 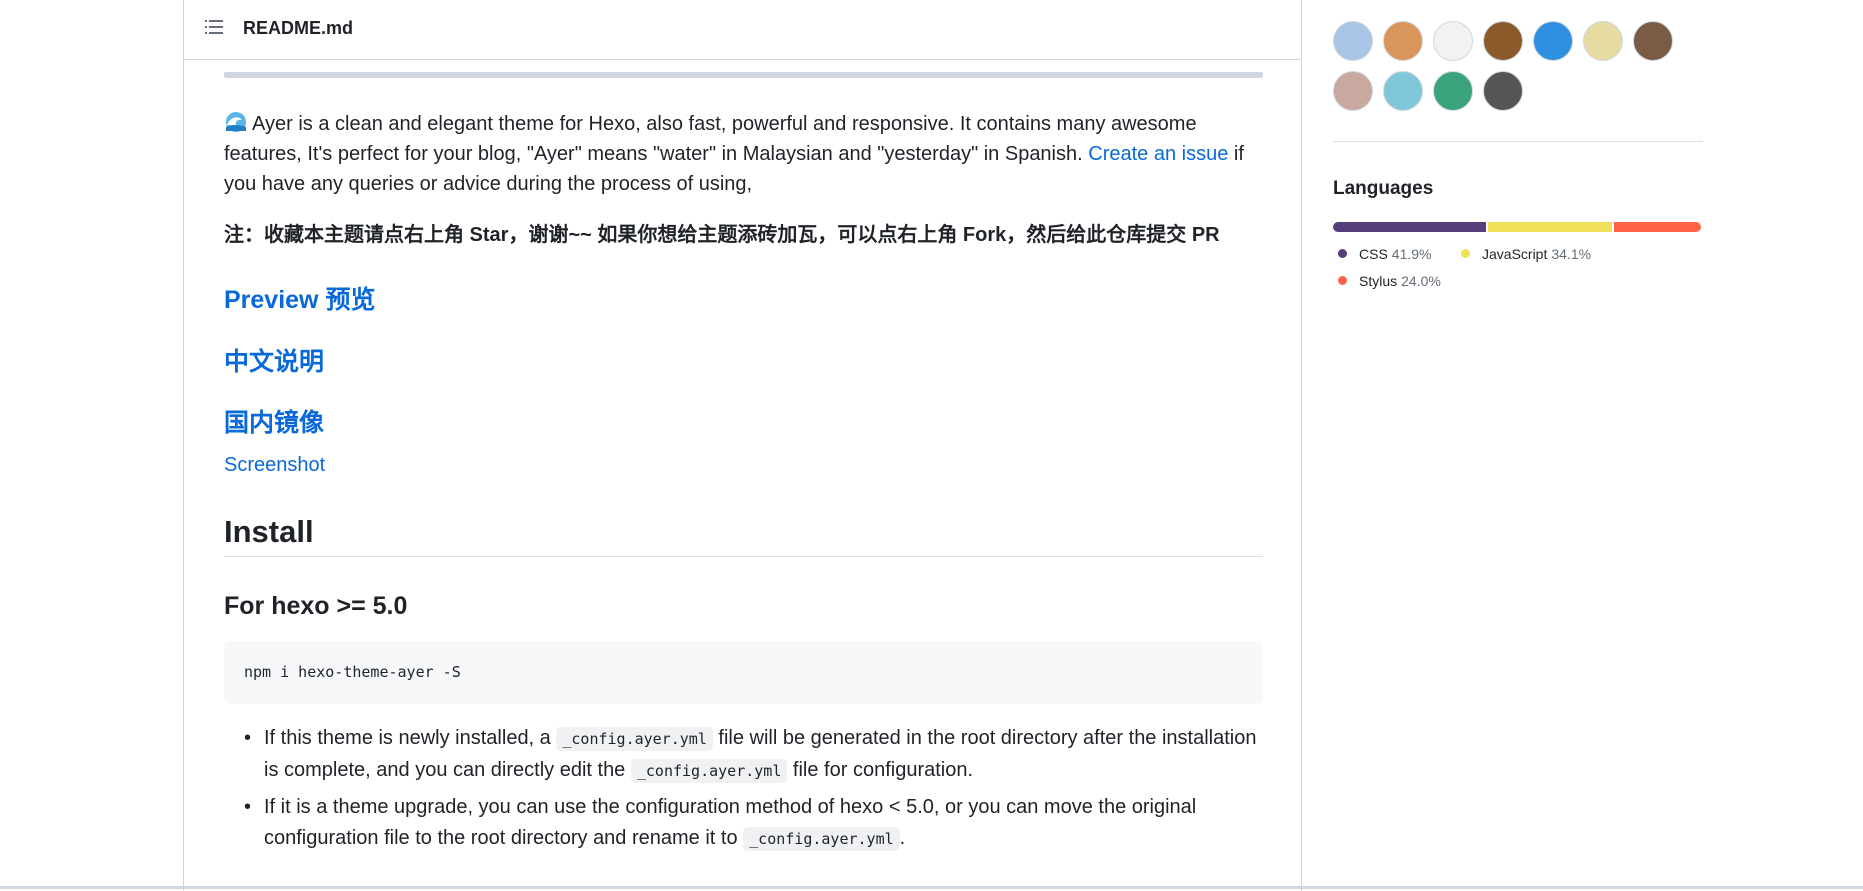 I want to click on sidebar-divider, so click(x=1518, y=141).